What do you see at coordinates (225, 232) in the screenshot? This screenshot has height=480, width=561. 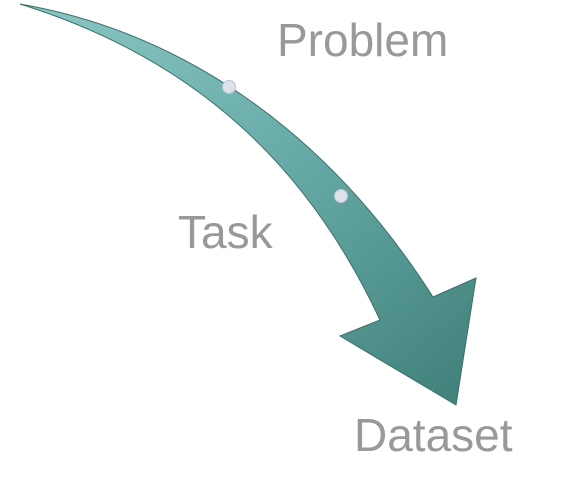 I see `task-label: Task` at bounding box center [225, 232].